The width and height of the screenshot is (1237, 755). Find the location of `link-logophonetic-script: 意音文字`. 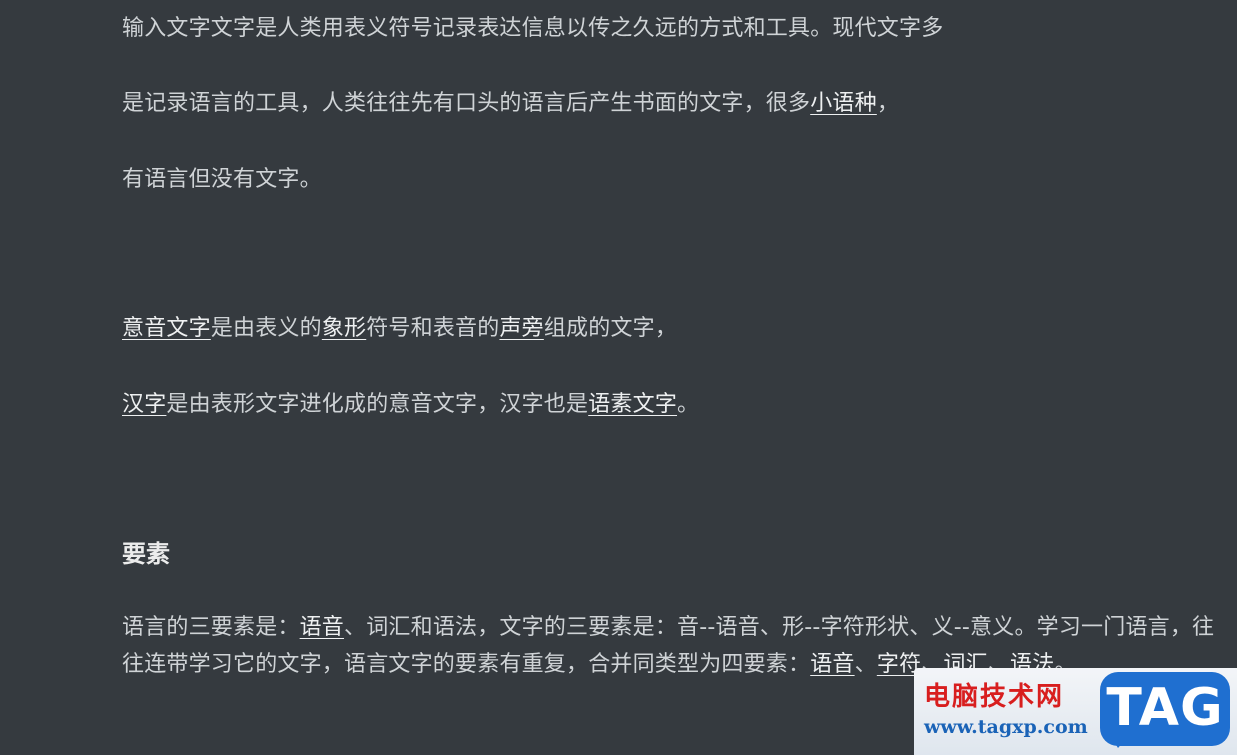

link-logophonetic-script: 意音文字 is located at coordinates (166, 328).